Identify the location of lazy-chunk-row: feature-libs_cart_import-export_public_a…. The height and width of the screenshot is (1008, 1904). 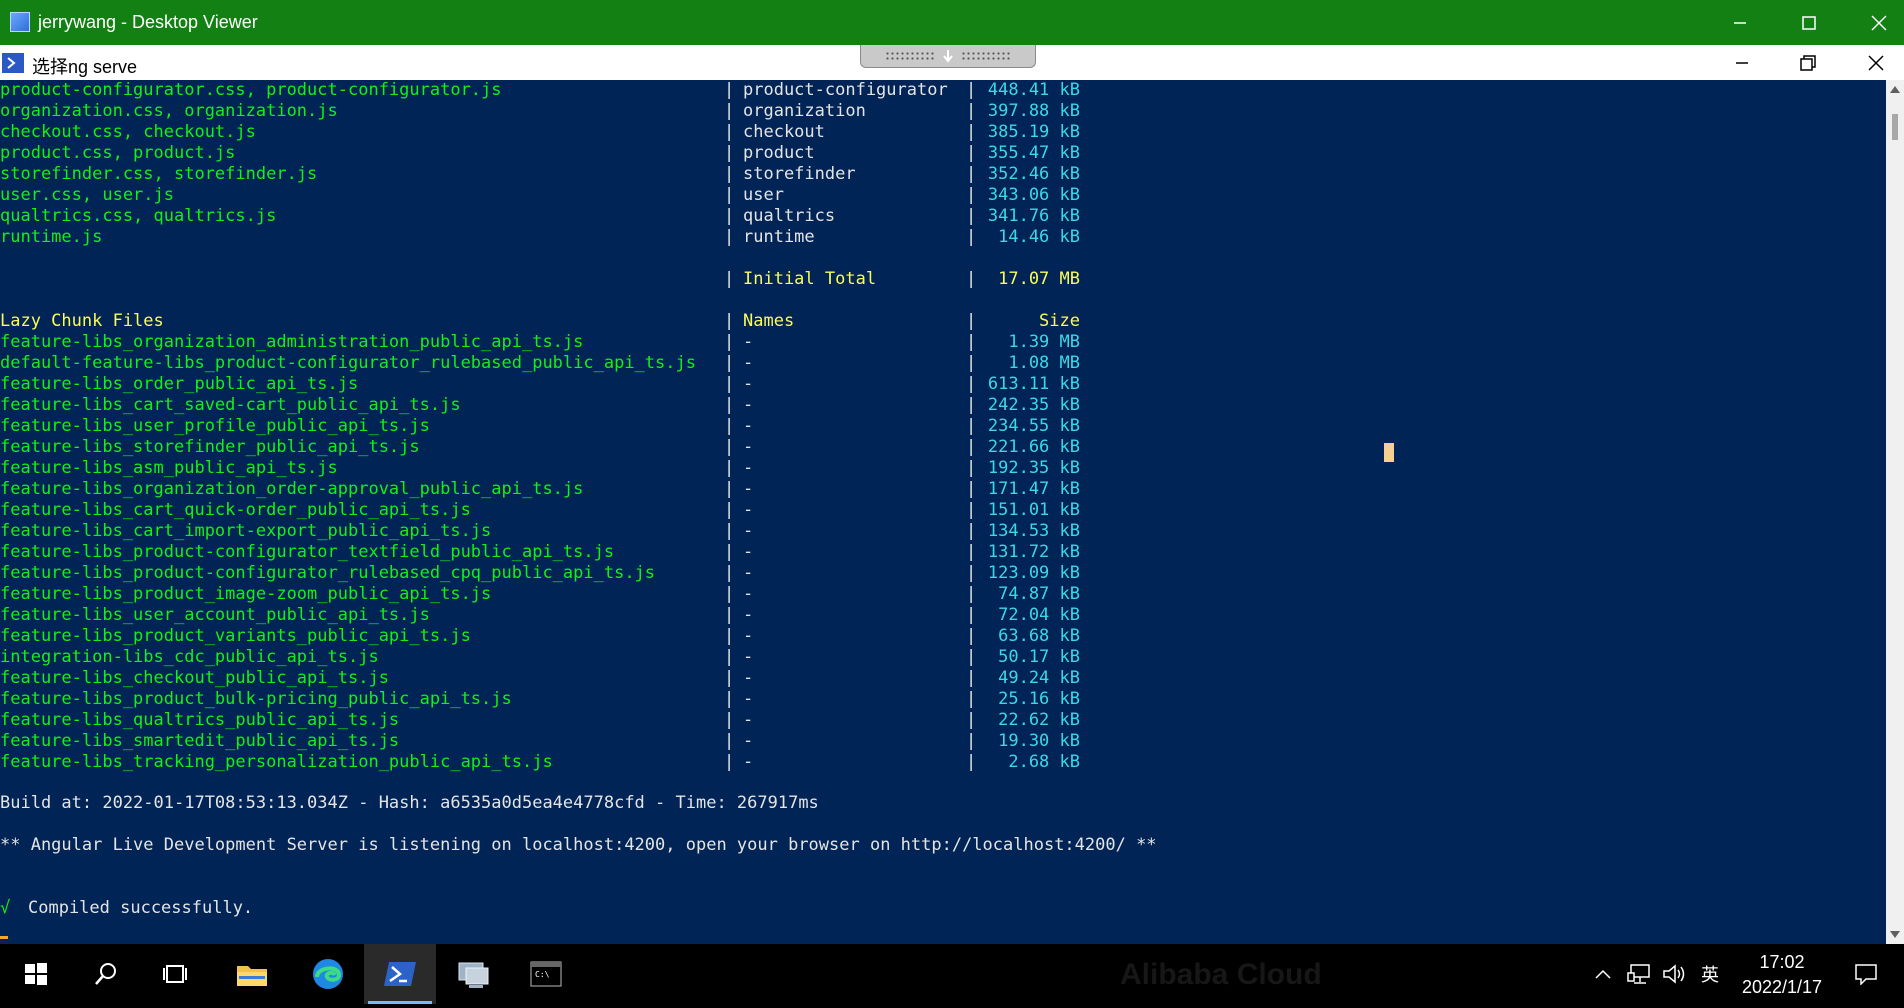
(550, 531).